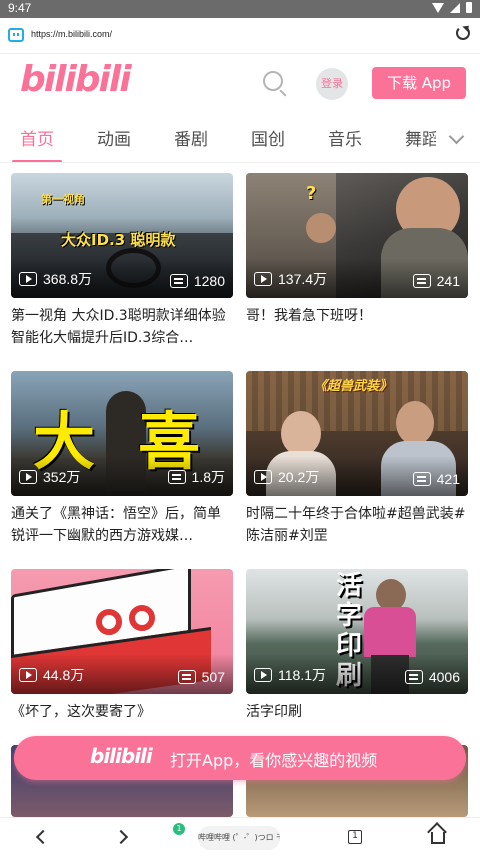 The width and height of the screenshot is (480, 857). I want to click on video-title: 时隔二十年终于合体啦#超兽武装#陈洁丽#刘罡, so click(357, 525).